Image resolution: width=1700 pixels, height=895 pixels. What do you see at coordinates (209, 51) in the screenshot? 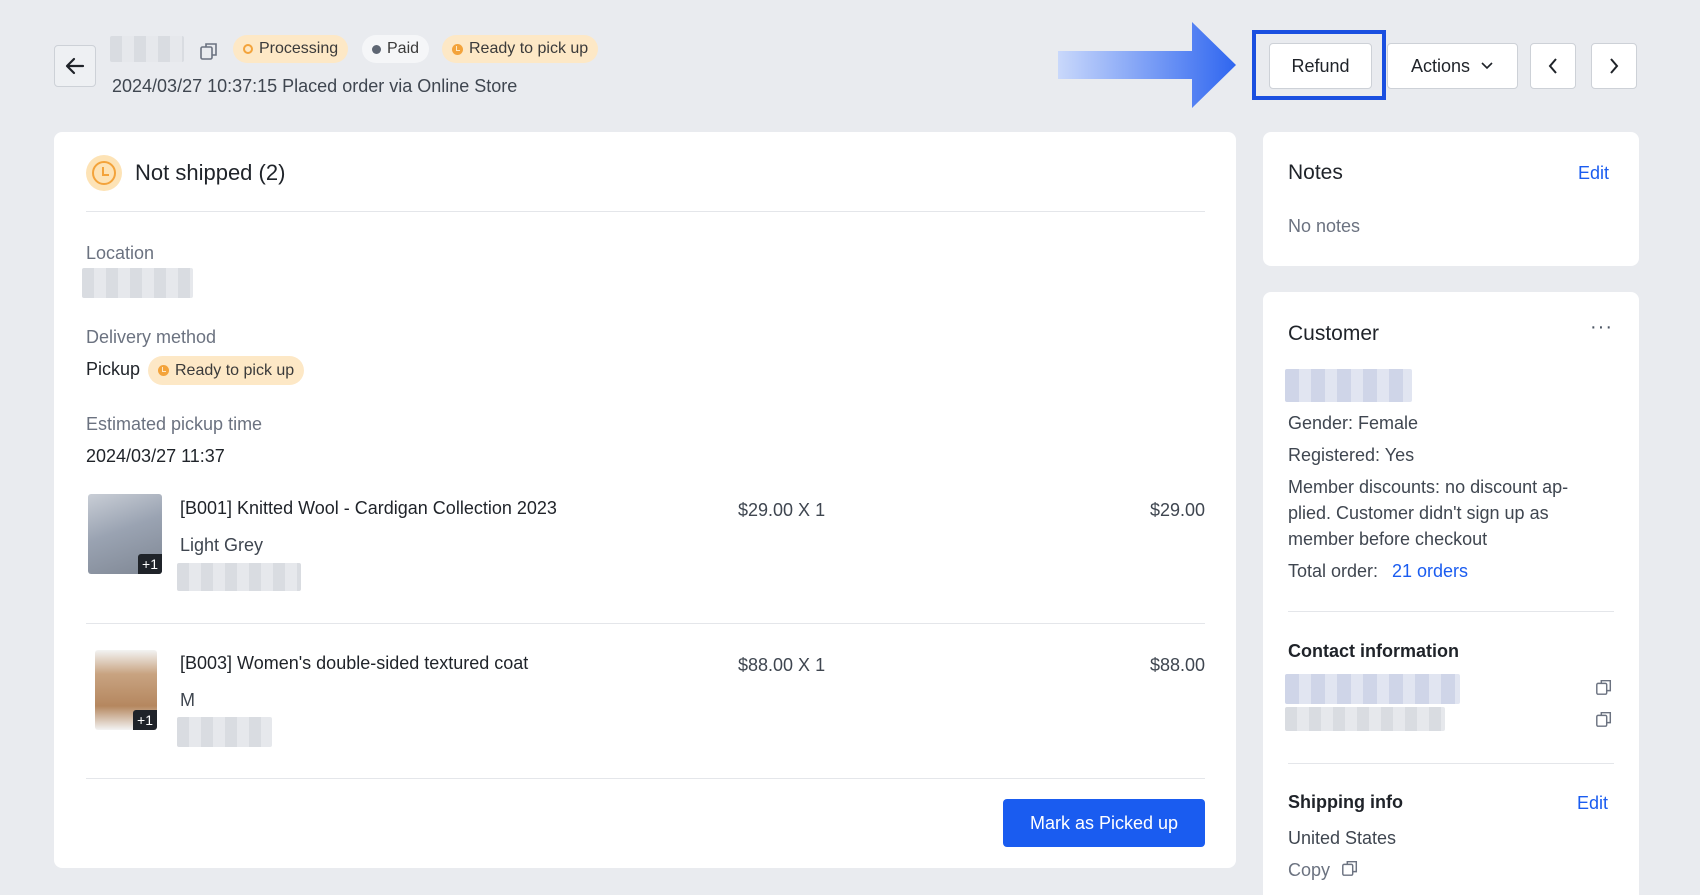
I see `copy-order-icon` at bounding box center [209, 51].